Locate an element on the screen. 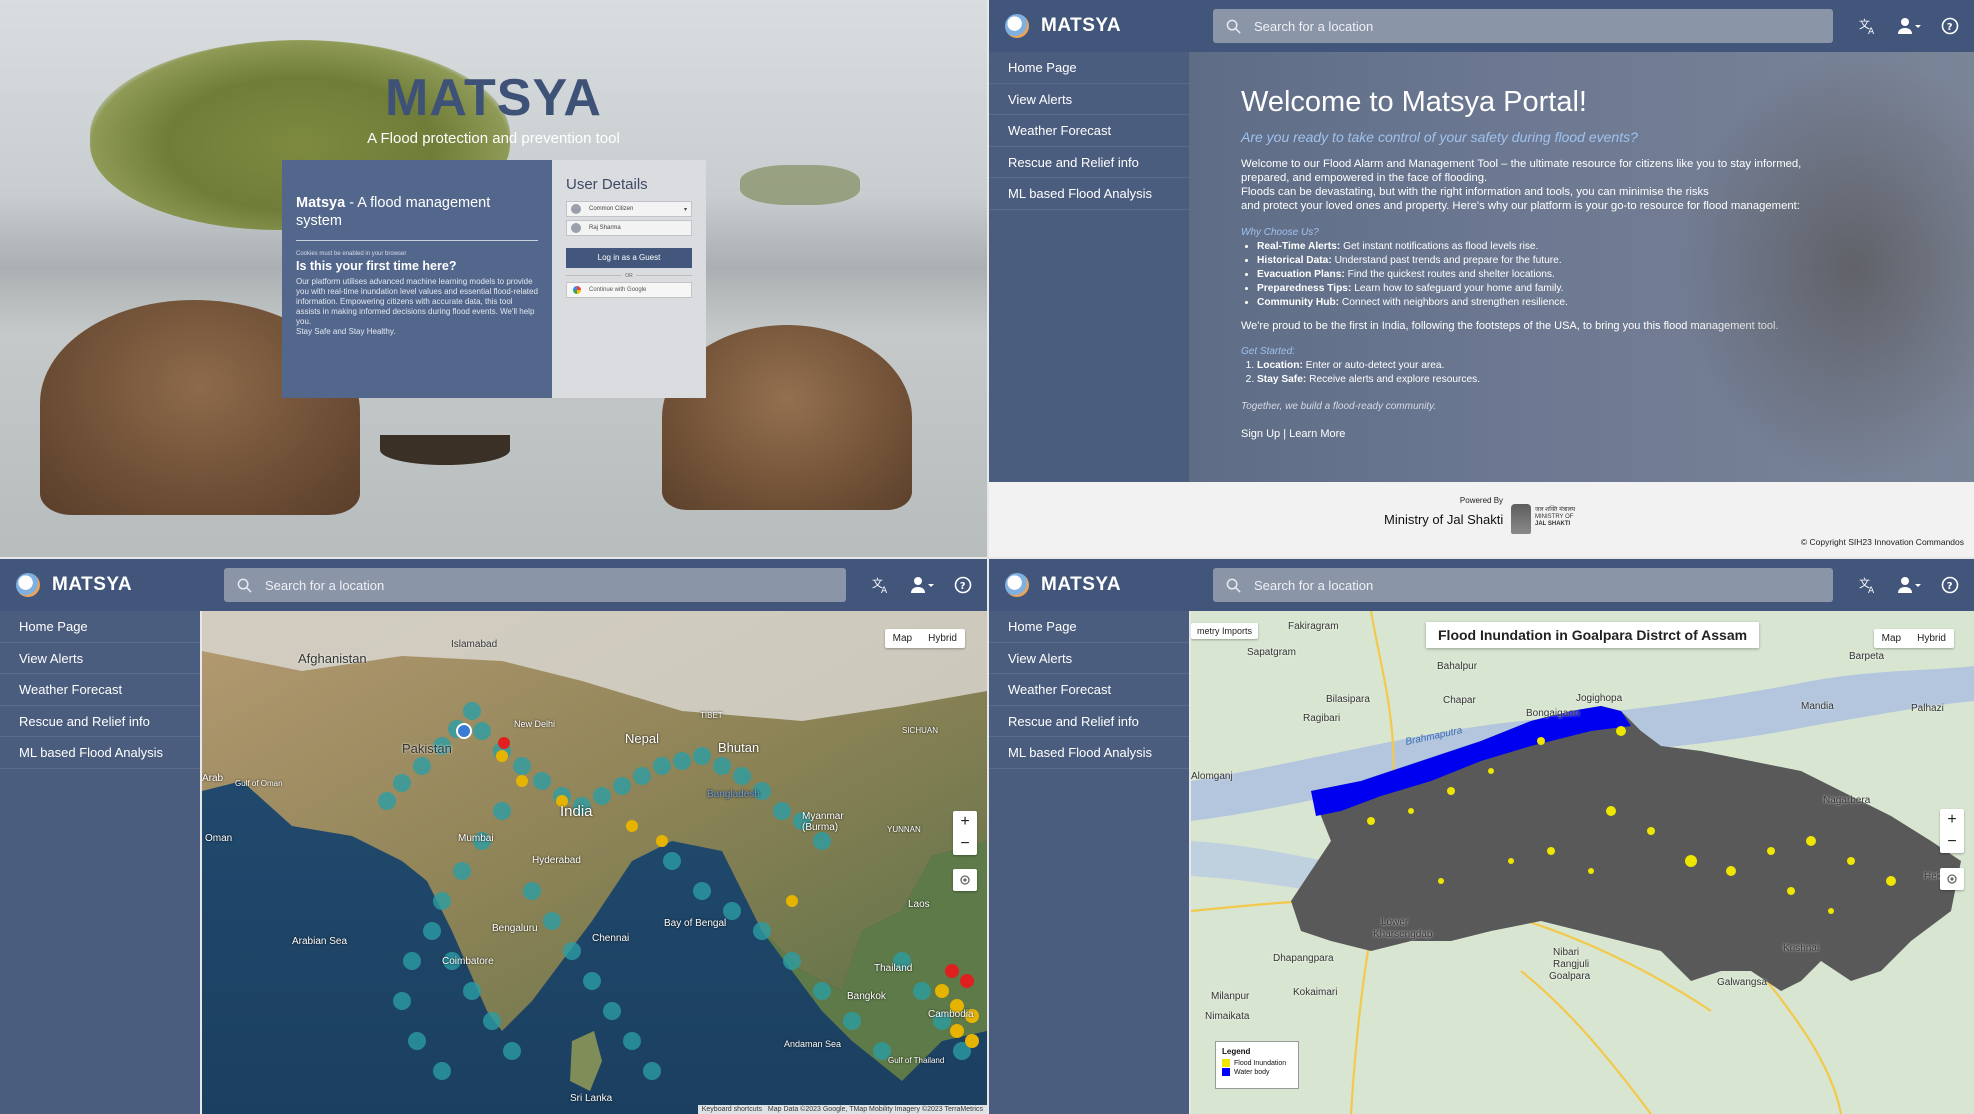  map-label-andaman-sea: Andaman Sea is located at coordinates (813, 1044).